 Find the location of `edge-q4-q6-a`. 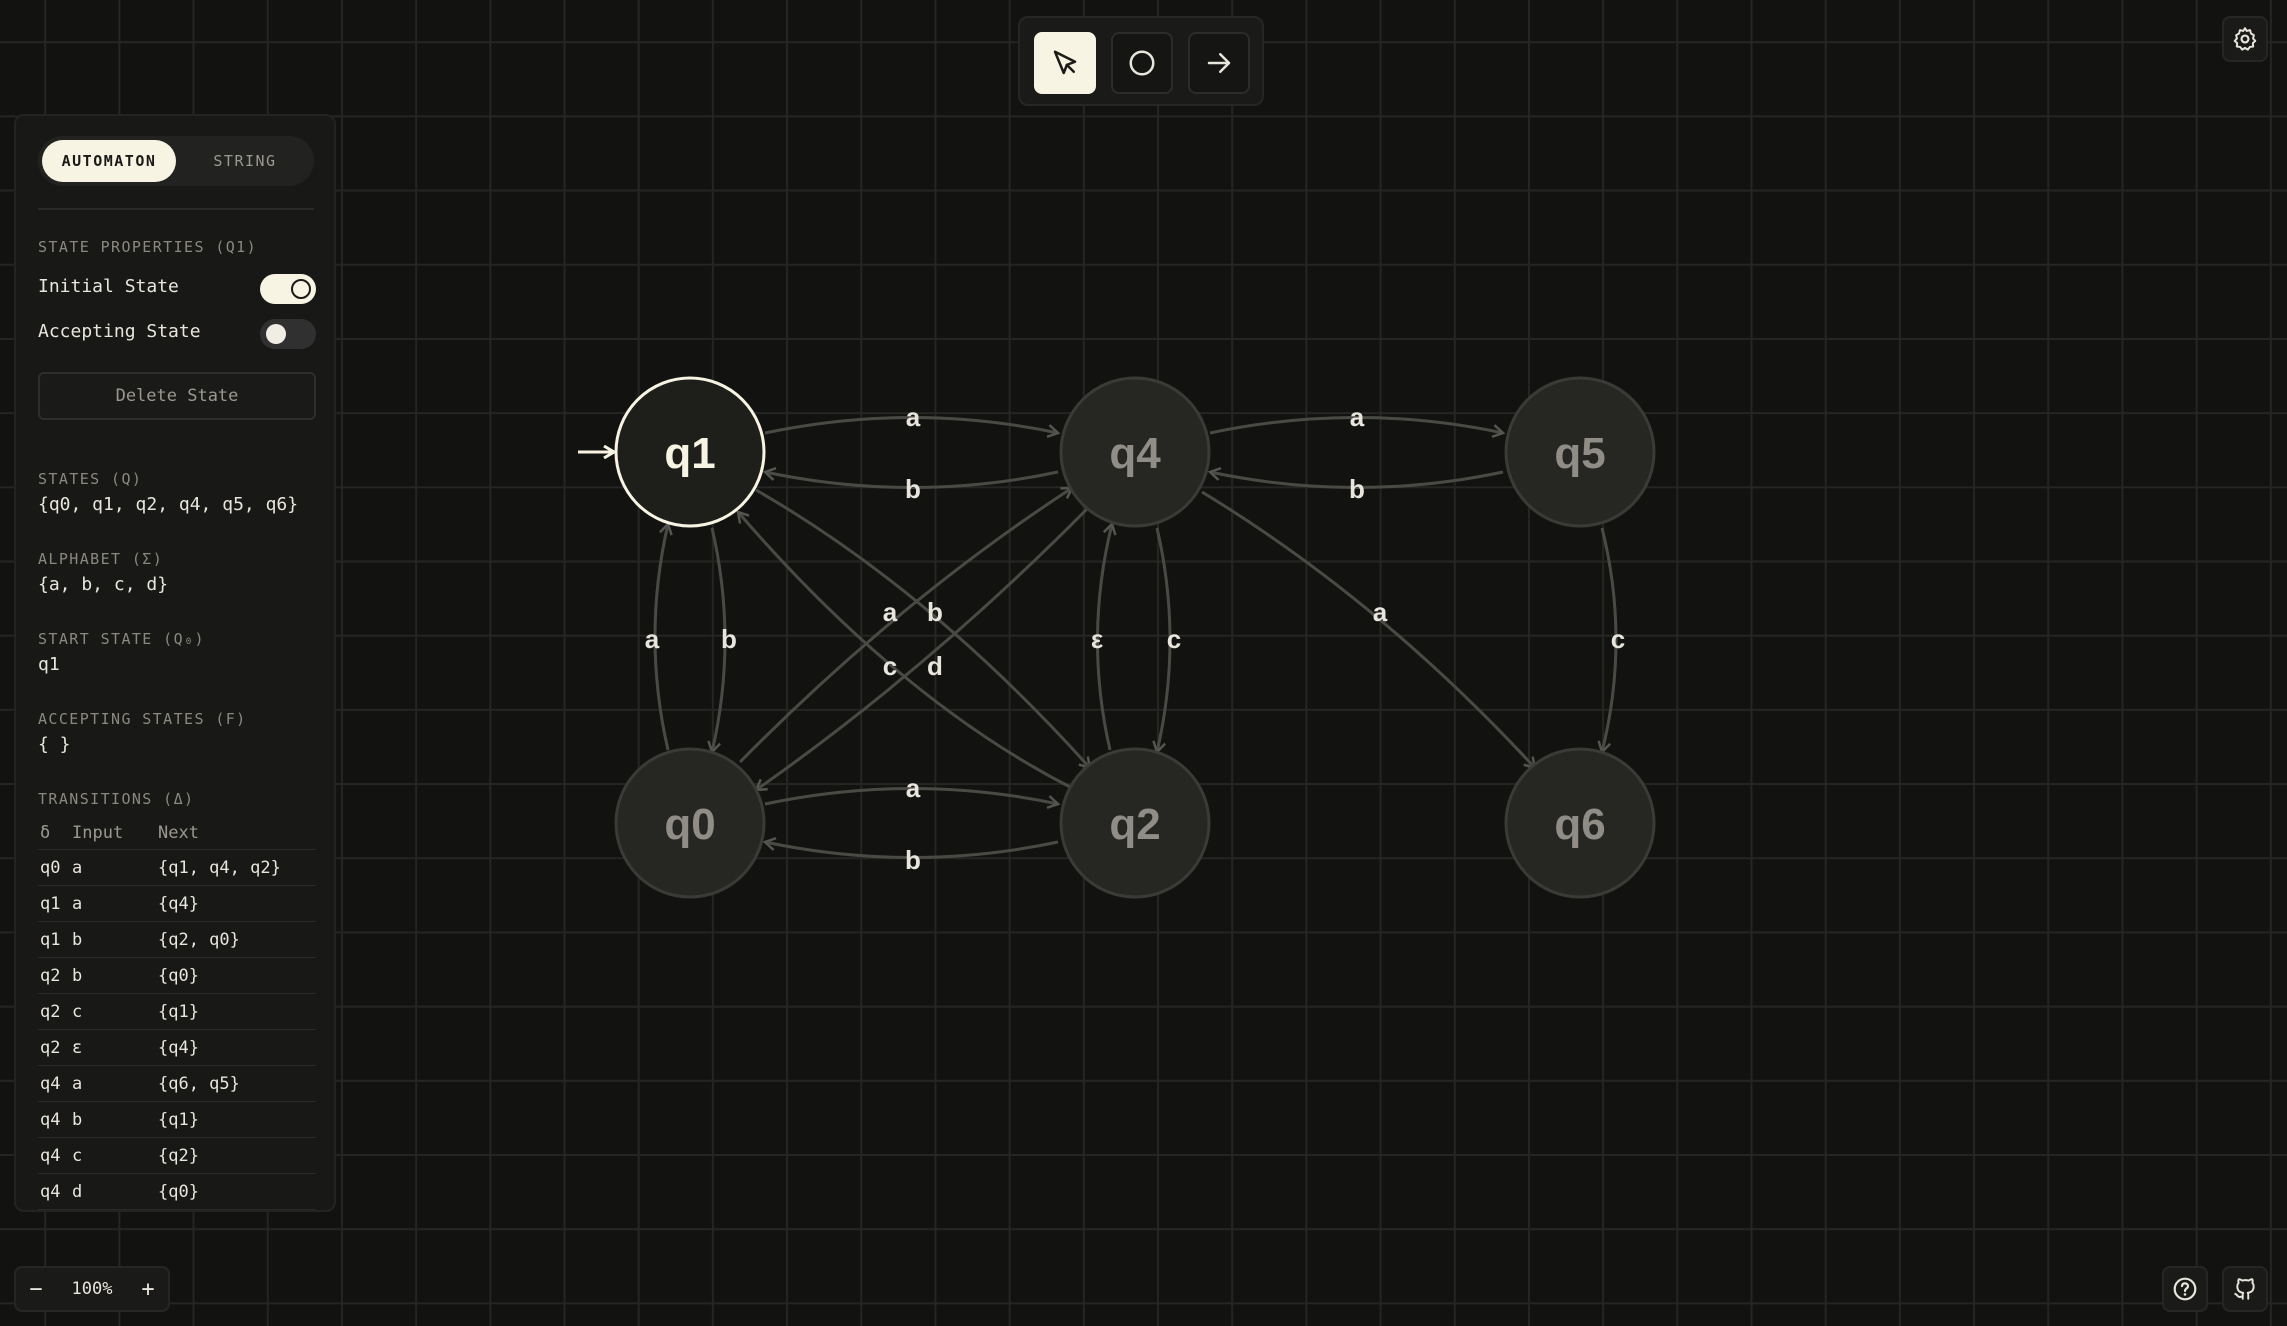

edge-q4-q6-a is located at coordinates (1368, 629).